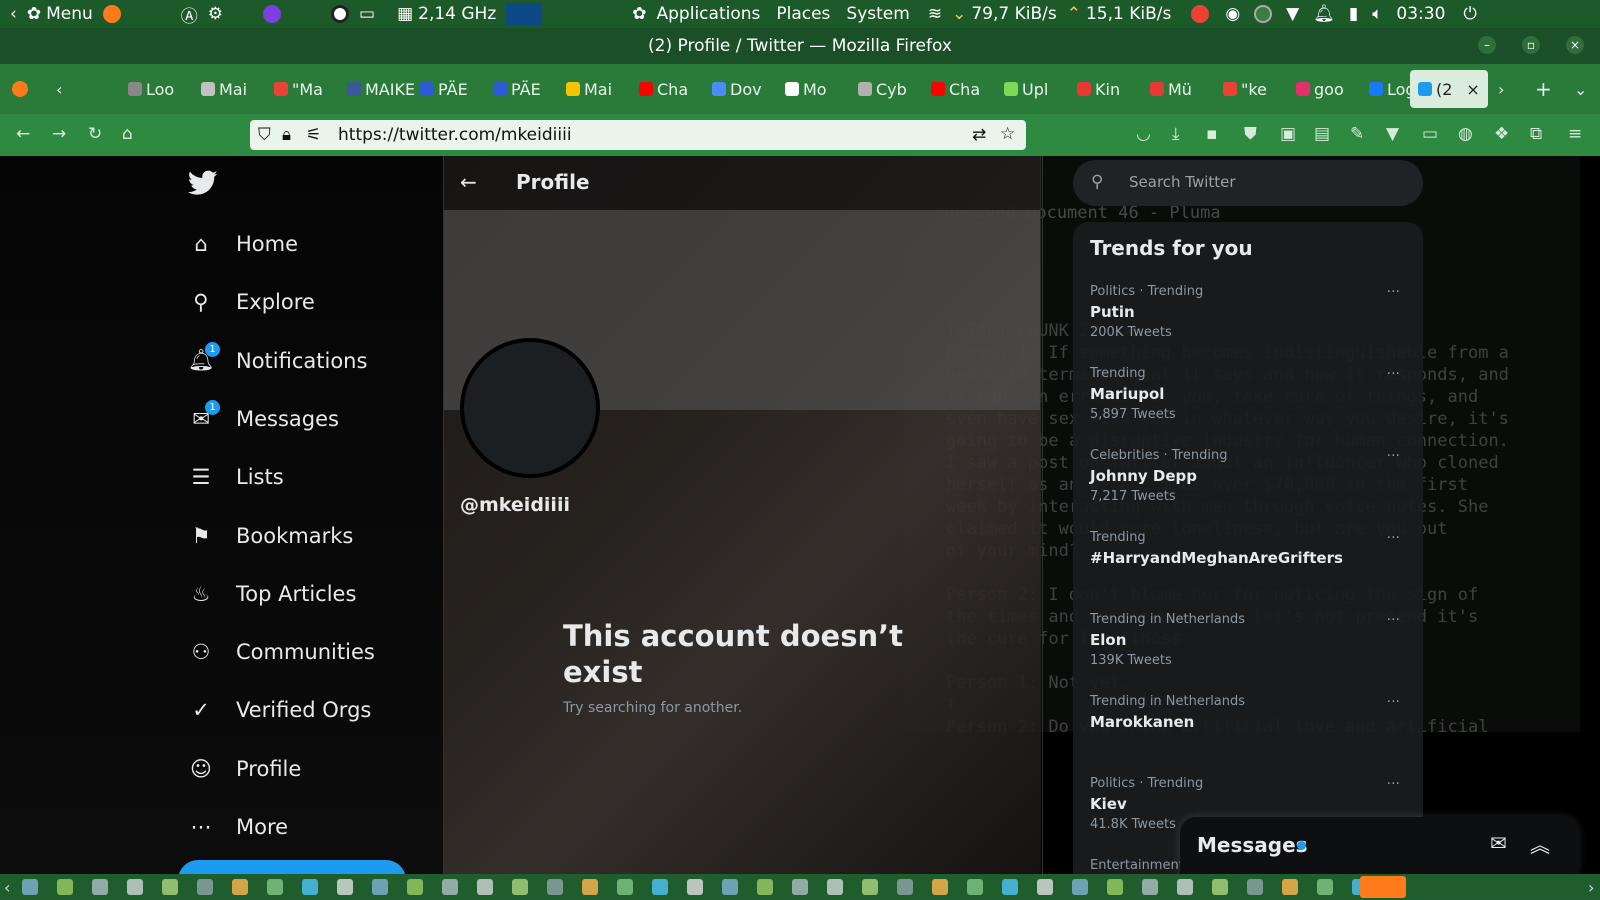 The image size is (1600, 900). Describe the element at coordinates (60, 14) in the screenshot. I see `mint-menu-button: ✿ Menu` at that location.